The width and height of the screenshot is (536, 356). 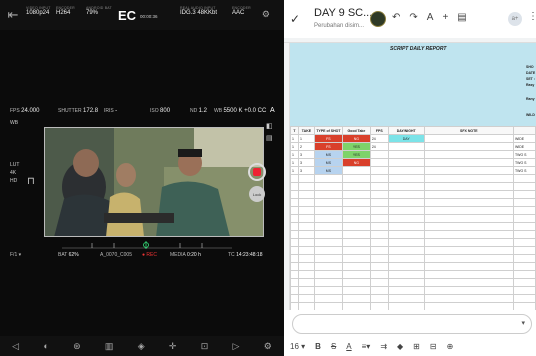 What do you see at coordinates (14, 123) in the screenshot?
I see `wb-side-label: WB` at bounding box center [14, 123].